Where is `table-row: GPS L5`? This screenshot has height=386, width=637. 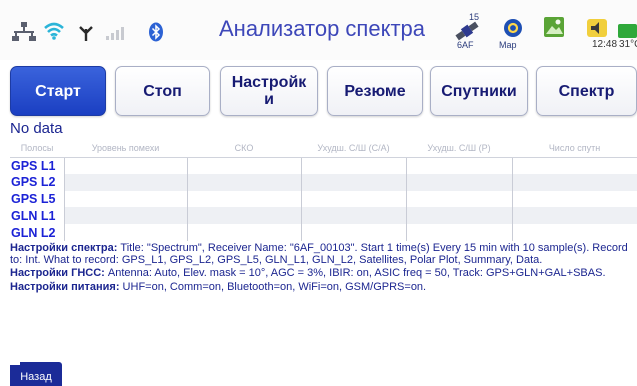 table-row: GPS L5 is located at coordinates (323, 199).